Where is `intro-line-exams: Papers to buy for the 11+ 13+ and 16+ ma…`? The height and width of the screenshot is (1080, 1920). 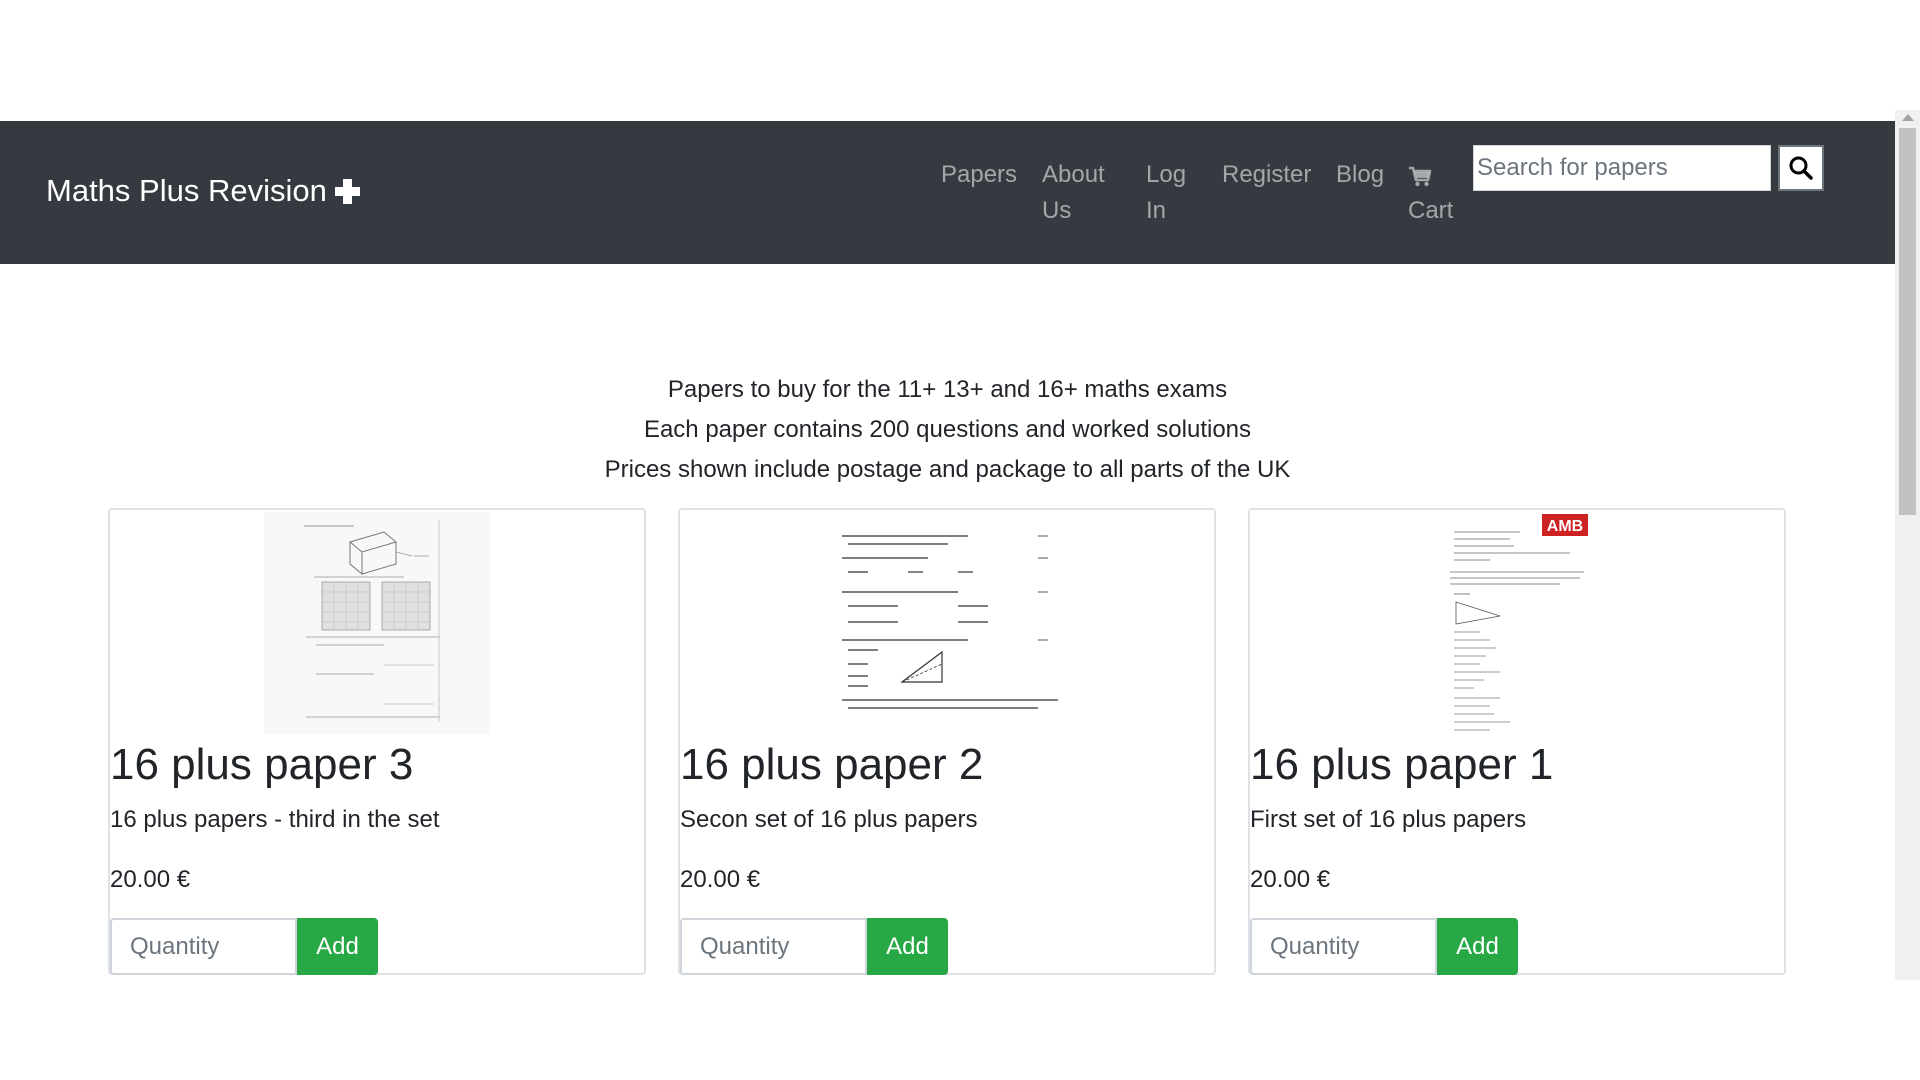 intro-line-exams: Papers to buy for the 11+ 13+ and 16+ ma… is located at coordinates (947, 389).